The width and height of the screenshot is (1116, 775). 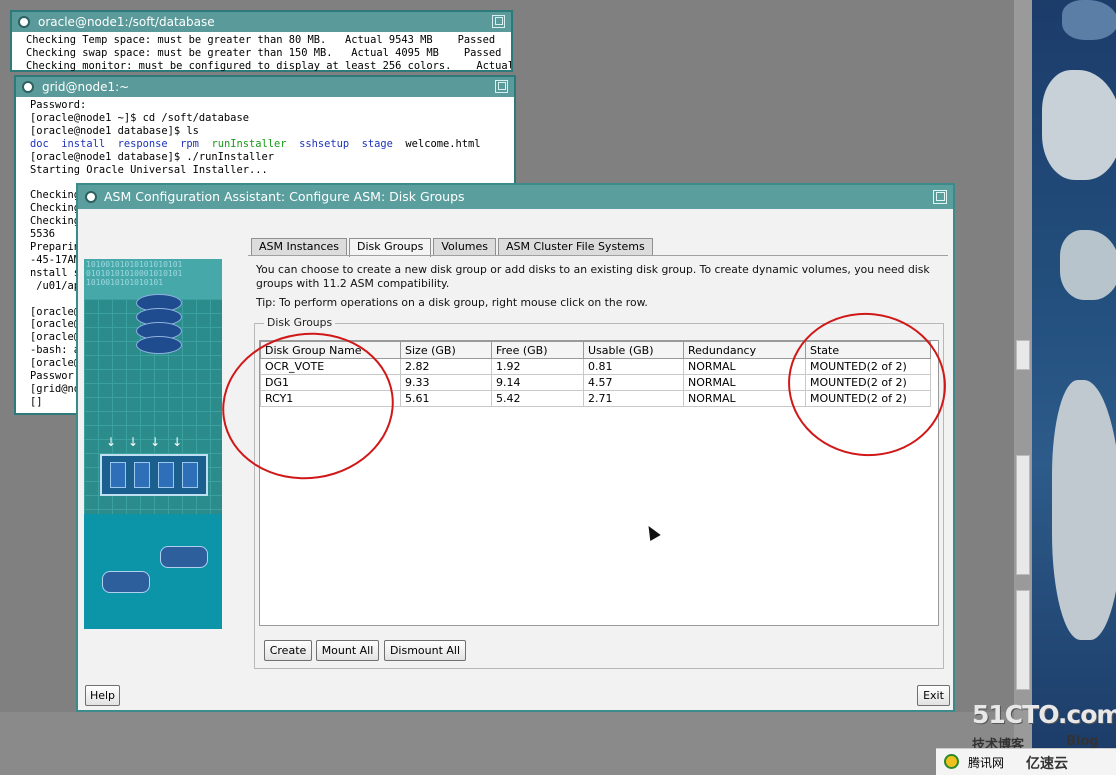 What do you see at coordinates (537, 398) in the screenshot?
I see `cell-free: 5.42` at bounding box center [537, 398].